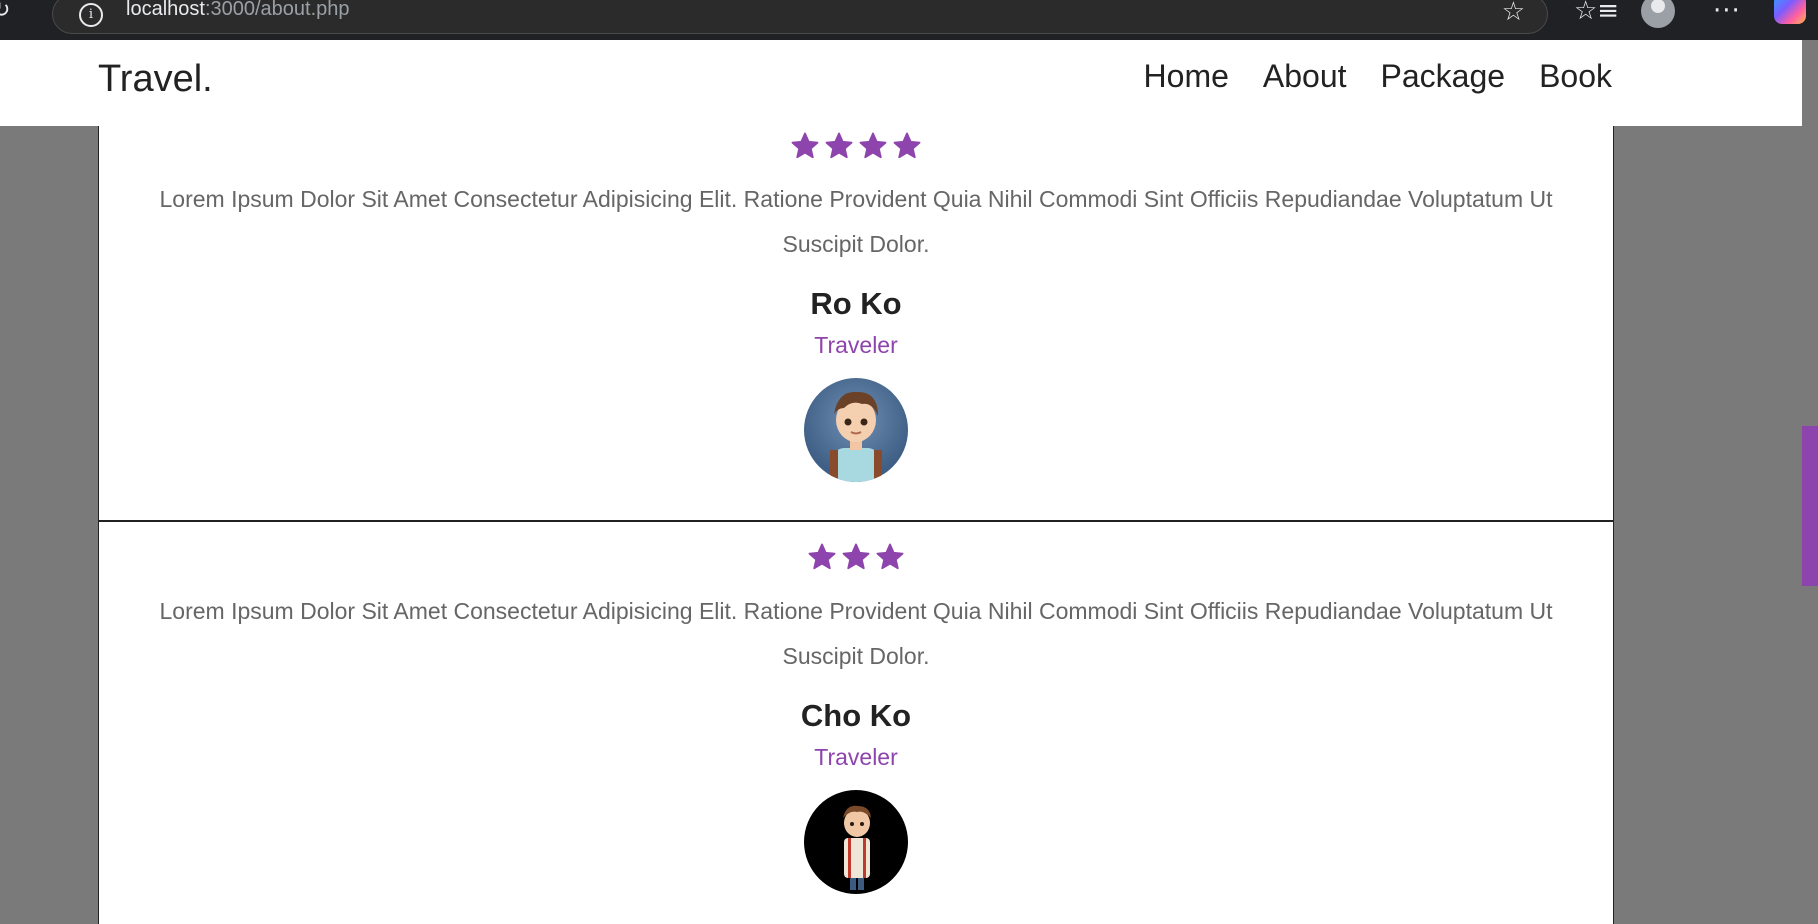  Describe the element at coordinates (909, 83) in the screenshot. I see `site-header: Travel. Home About Package Book` at that location.